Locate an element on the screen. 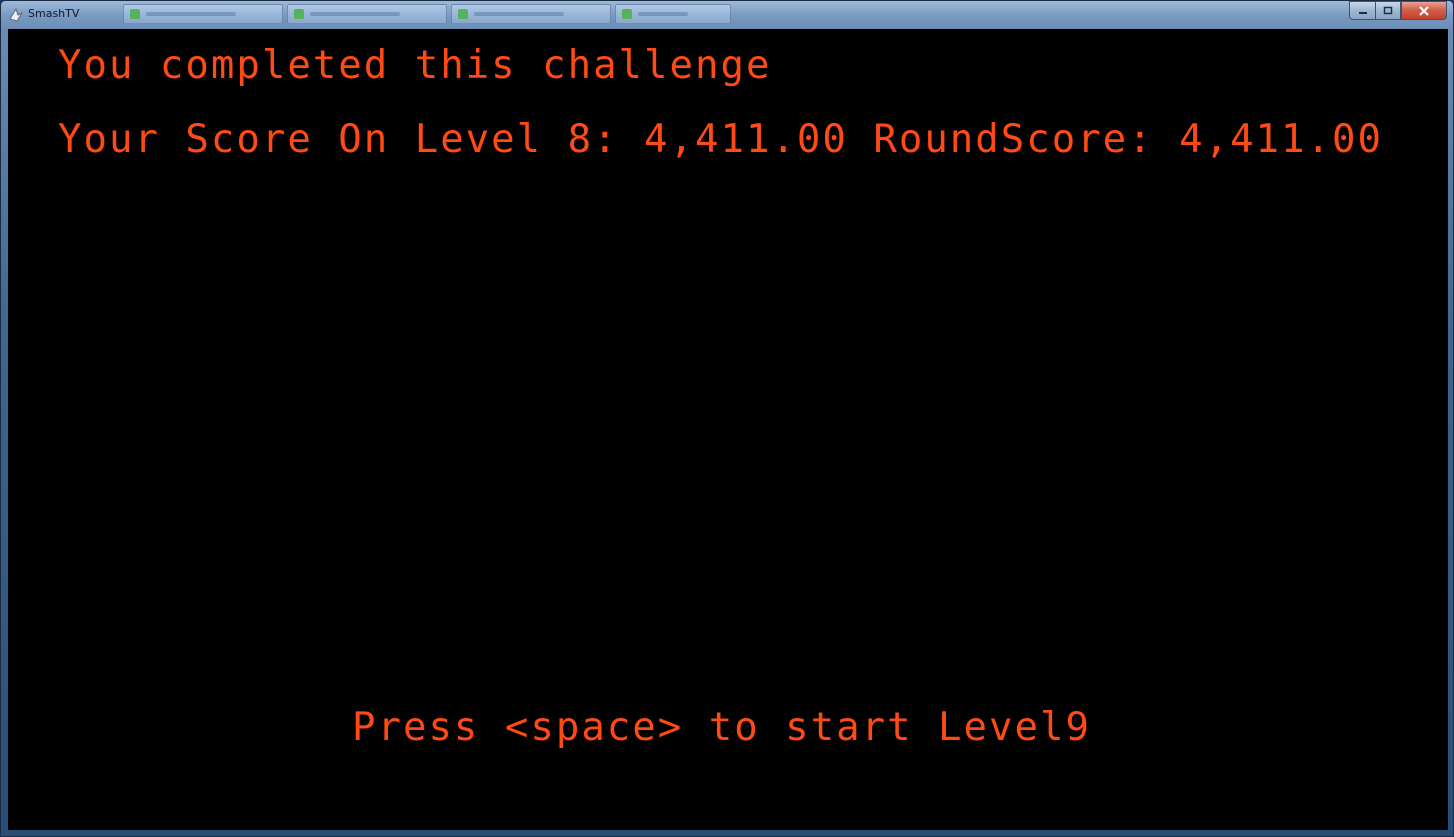  window-title: SmashTV is located at coordinates (54, 13).